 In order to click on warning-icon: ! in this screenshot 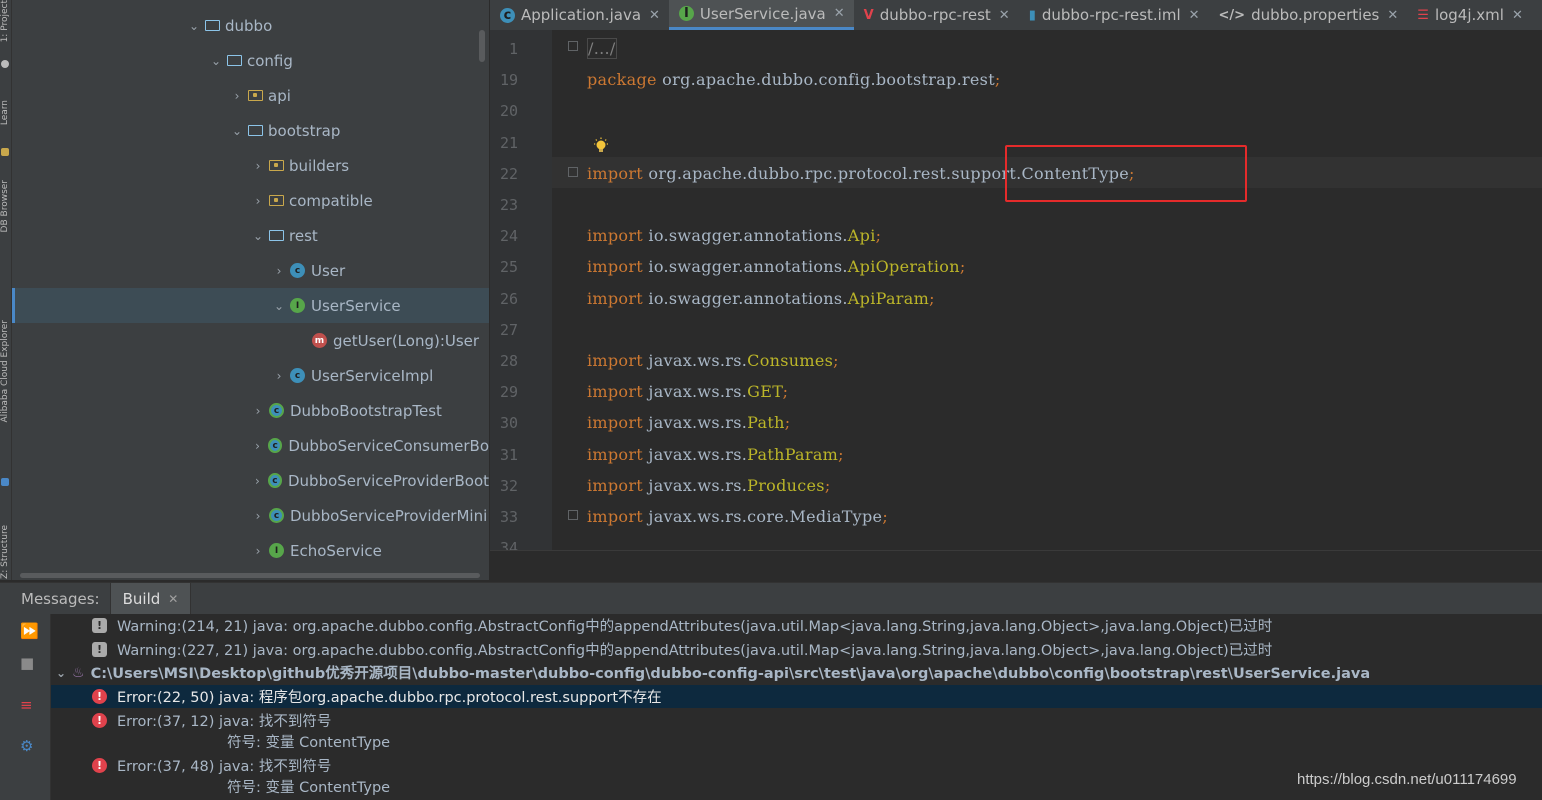, I will do `click(99, 625)`.